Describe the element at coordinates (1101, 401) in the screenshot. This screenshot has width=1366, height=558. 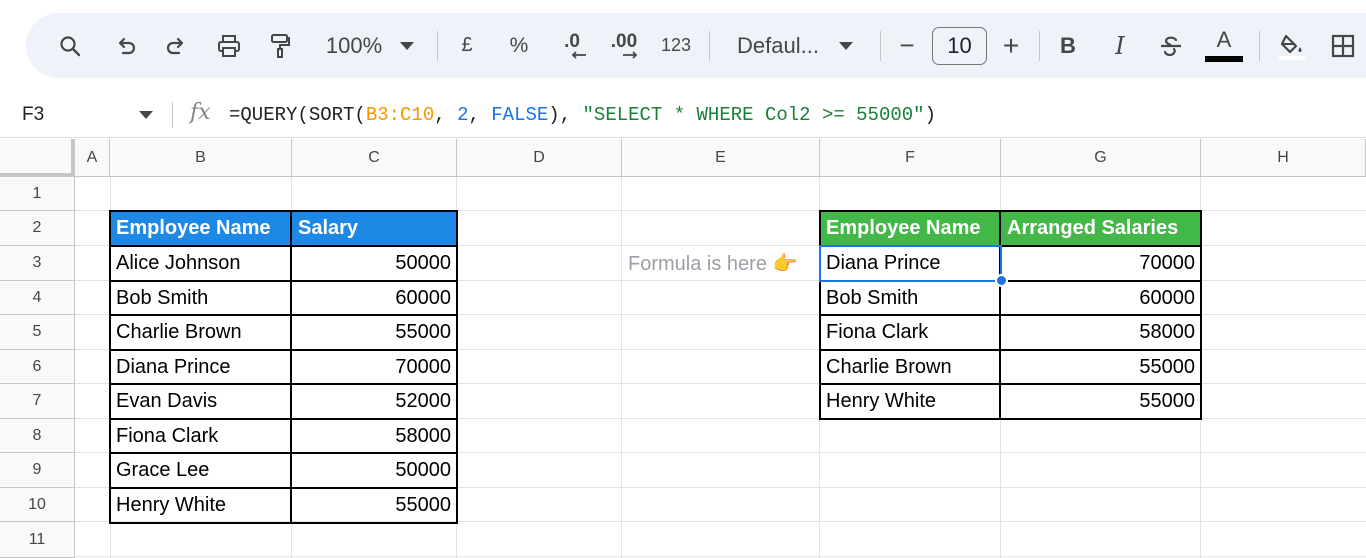
I see `cell-g7: 55000` at that location.